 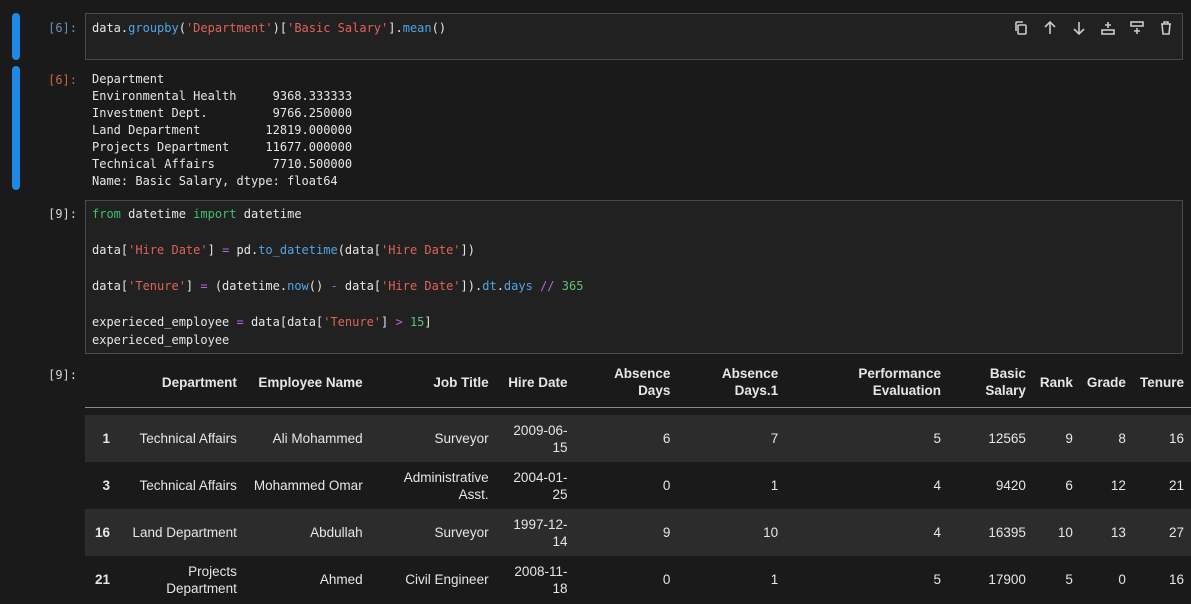 What do you see at coordinates (1106, 382) in the screenshot?
I see `column-header: Grade` at bounding box center [1106, 382].